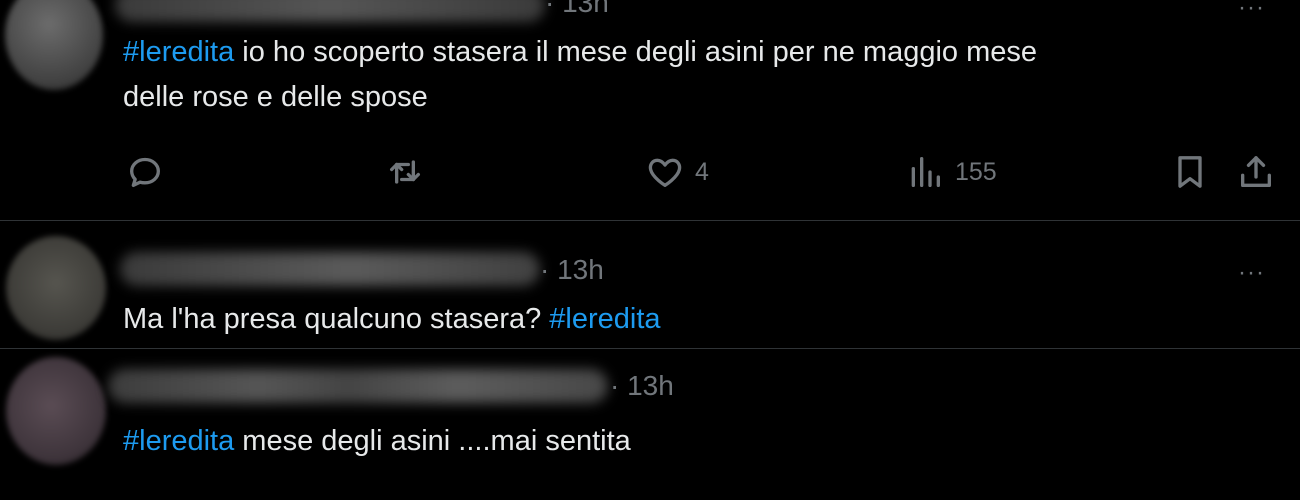  I want to click on like-button: 4, so click(677, 172).